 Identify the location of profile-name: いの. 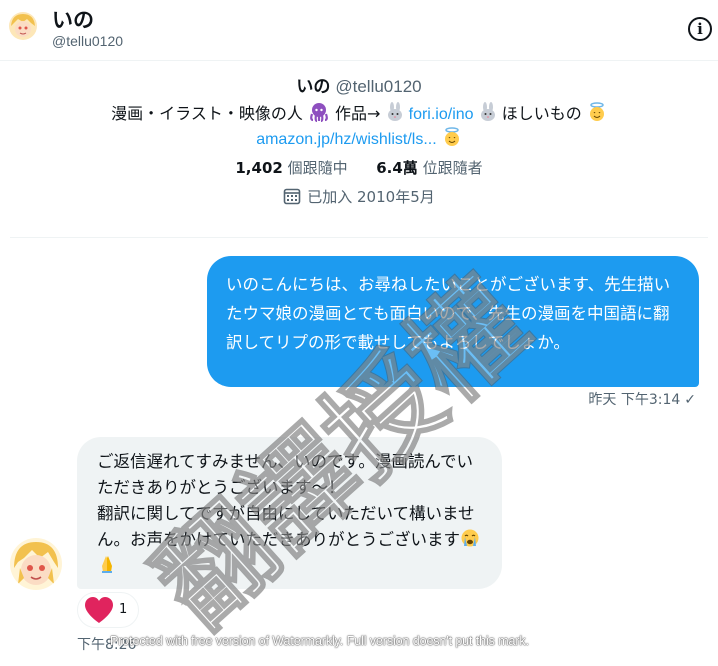
(313, 87).